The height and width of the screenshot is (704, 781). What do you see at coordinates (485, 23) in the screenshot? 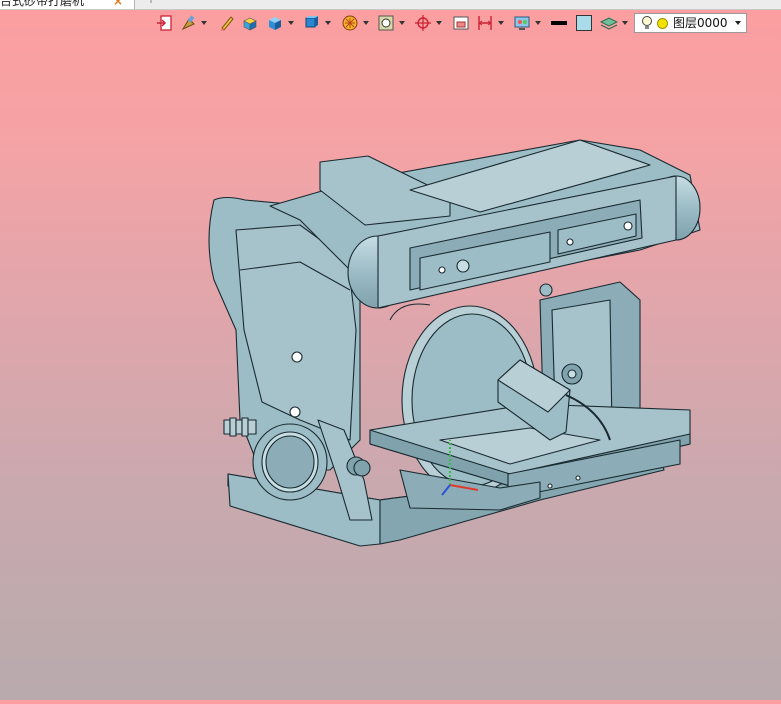
I see `measure-dimension-icon` at bounding box center [485, 23].